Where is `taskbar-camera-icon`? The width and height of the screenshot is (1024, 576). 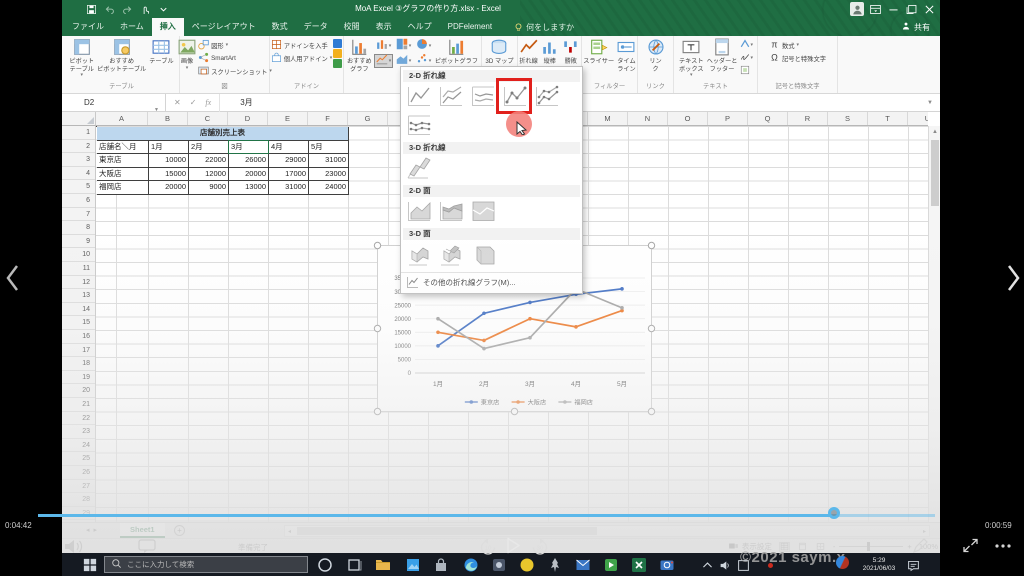 taskbar-camera-icon is located at coordinates (667, 565).